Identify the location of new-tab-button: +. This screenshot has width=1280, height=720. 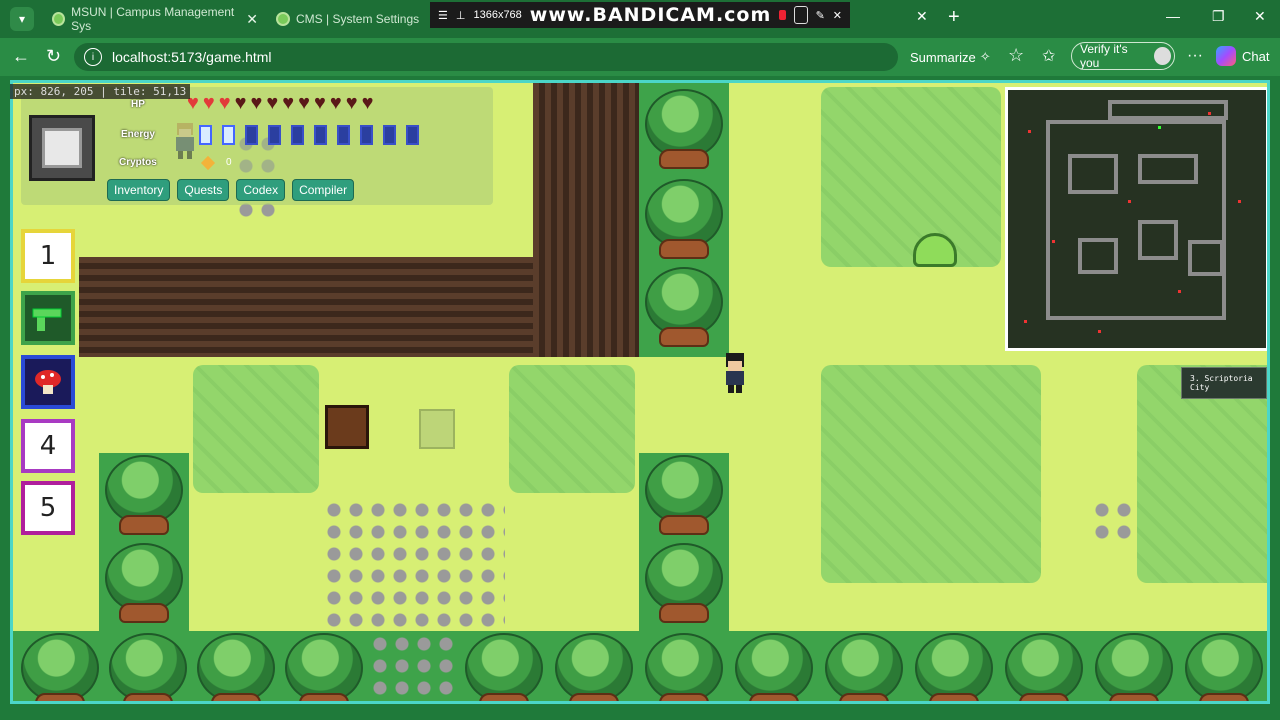
(954, 17).